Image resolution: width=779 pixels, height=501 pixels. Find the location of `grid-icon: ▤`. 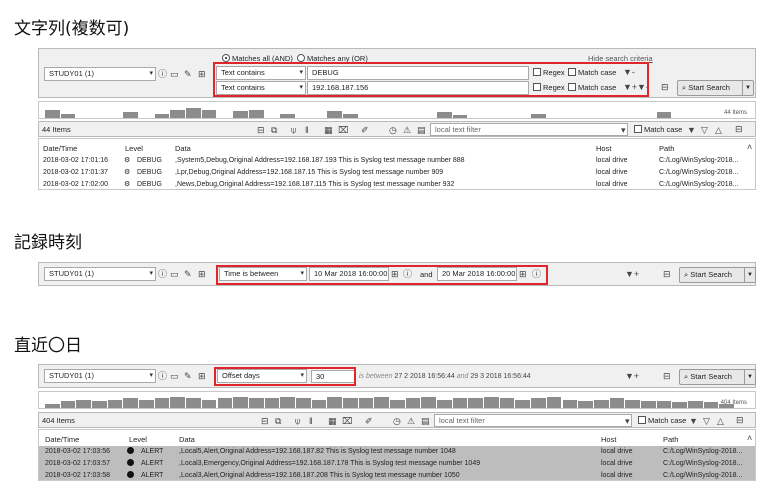

grid-icon: ▤ is located at coordinates (421, 130).